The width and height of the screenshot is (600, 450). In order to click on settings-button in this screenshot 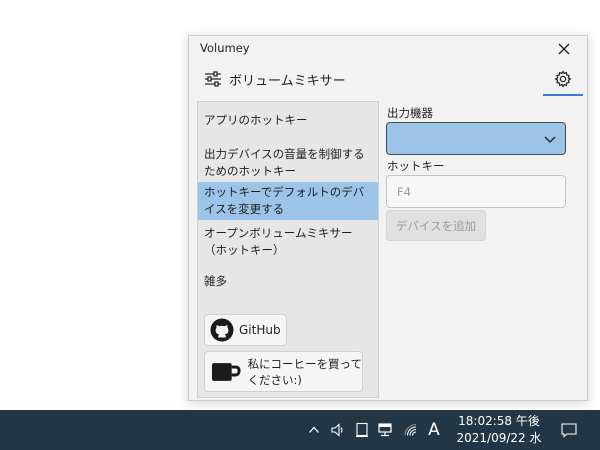, I will do `click(563, 80)`.